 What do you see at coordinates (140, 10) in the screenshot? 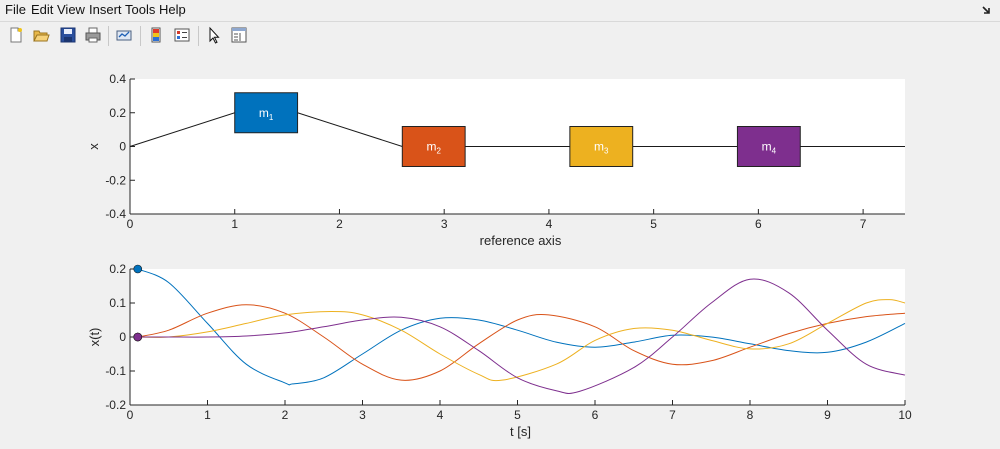
I see `menu-tools: Tools` at bounding box center [140, 10].